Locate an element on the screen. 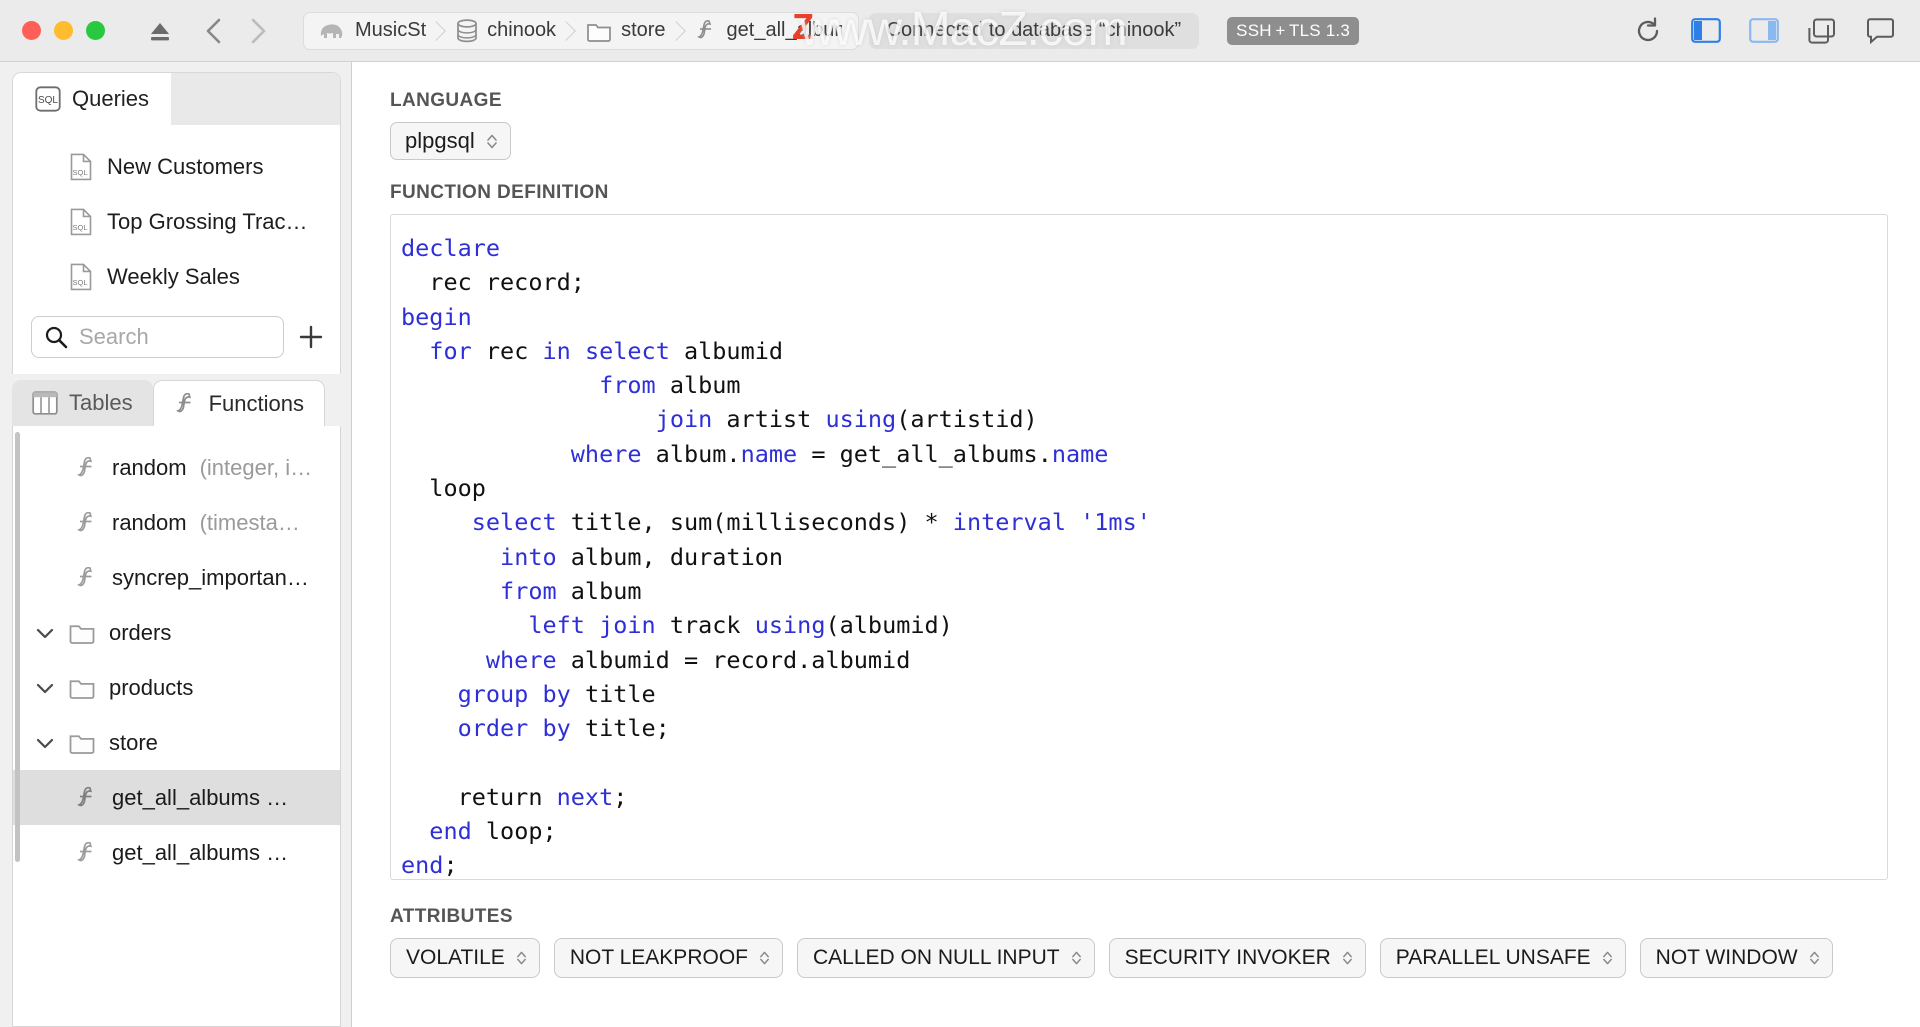  add-query-button is located at coordinates (311, 337).